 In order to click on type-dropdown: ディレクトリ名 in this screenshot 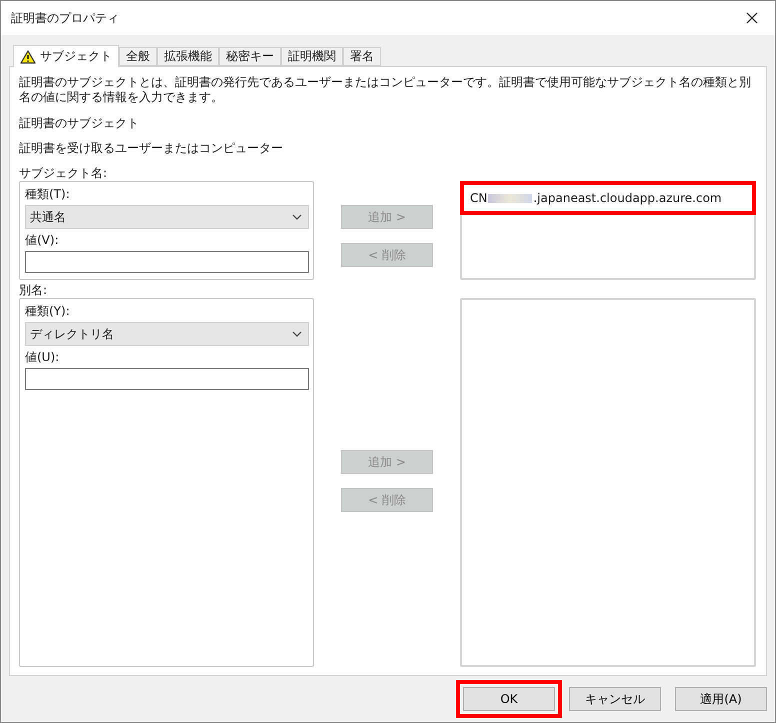, I will do `click(167, 334)`.